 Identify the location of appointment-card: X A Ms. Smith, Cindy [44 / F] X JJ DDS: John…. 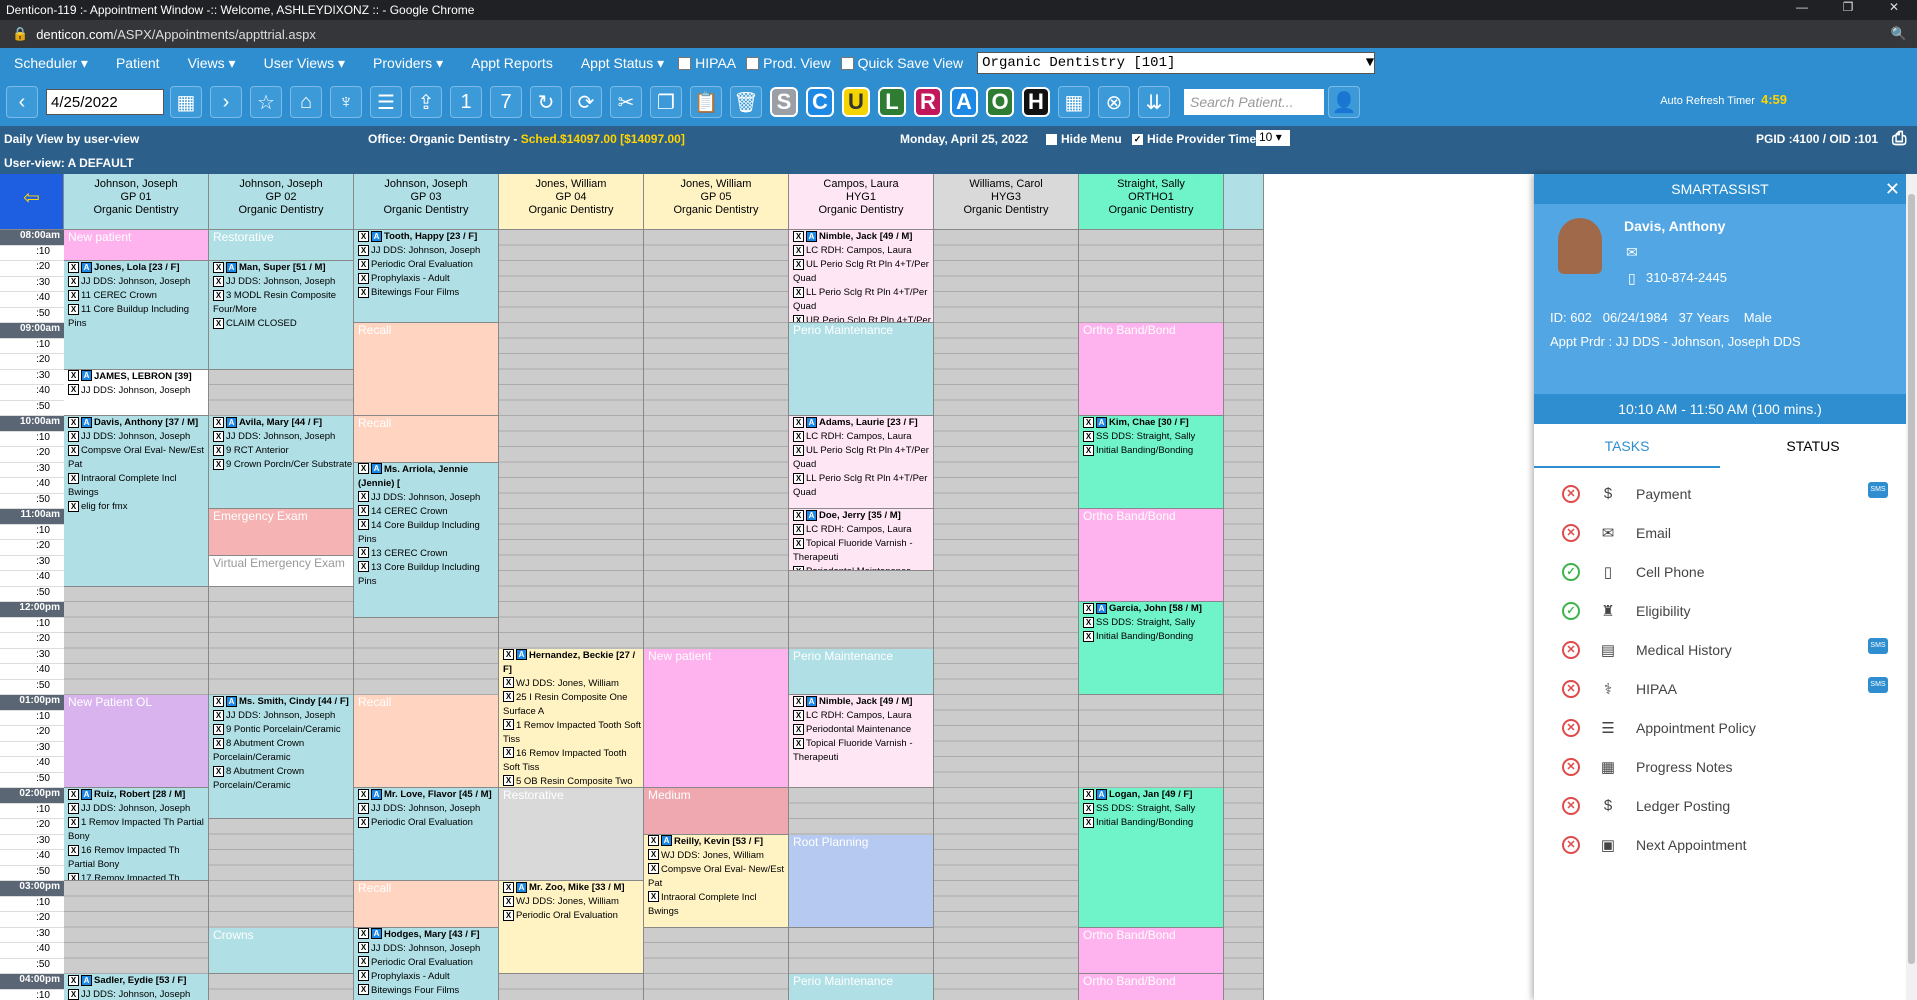
(281, 757).